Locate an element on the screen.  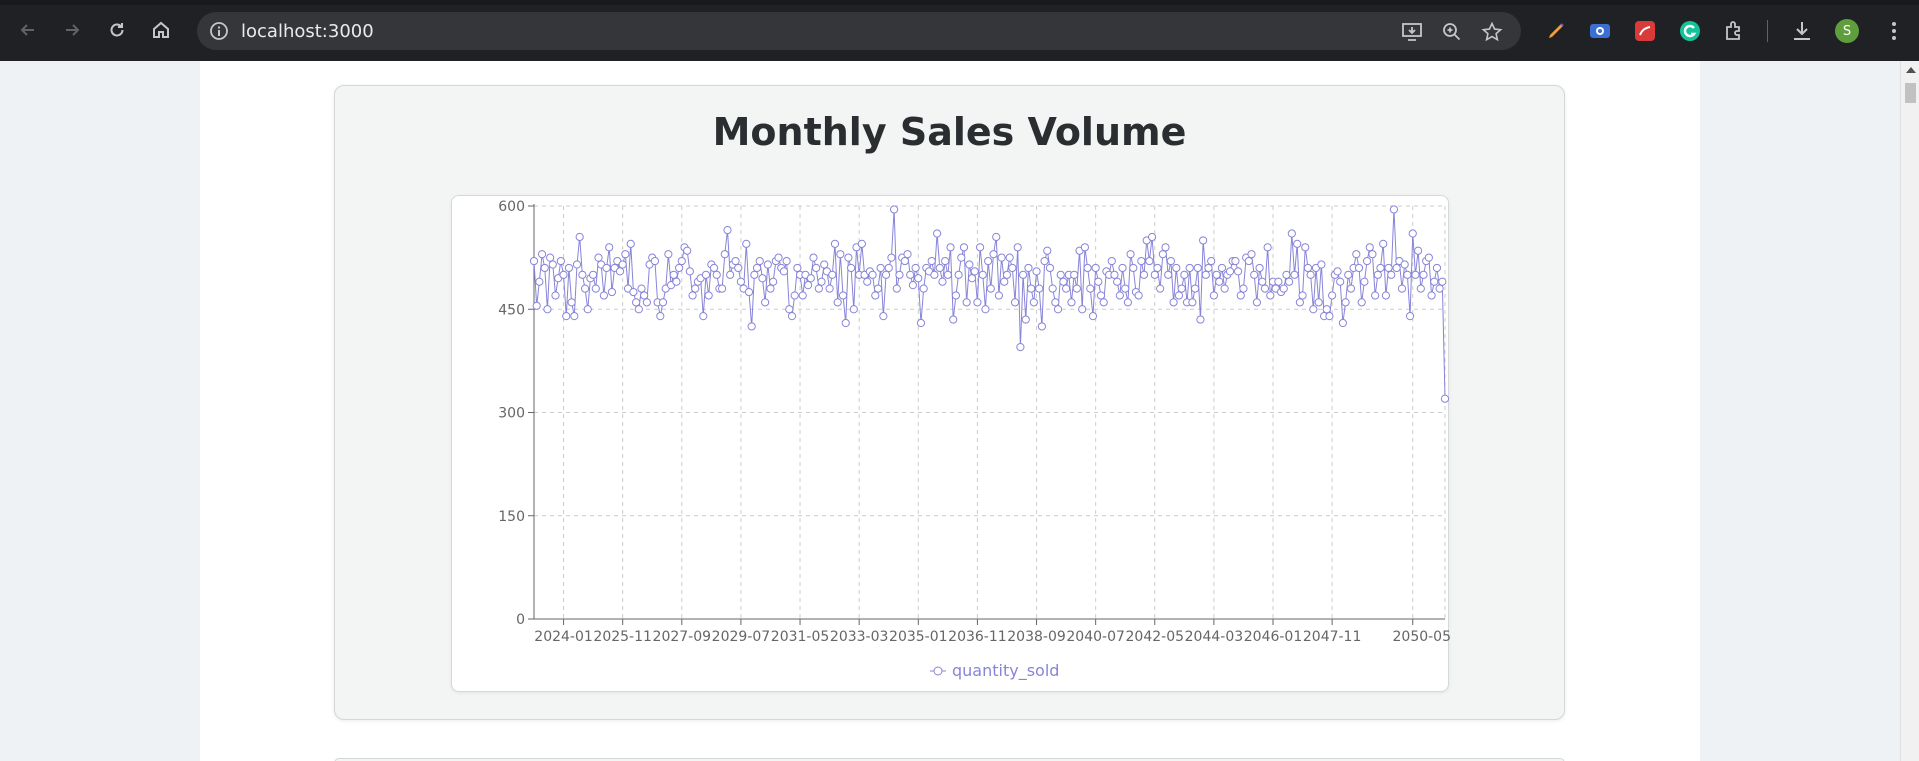
forward-button is located at coordinates (72, 30).